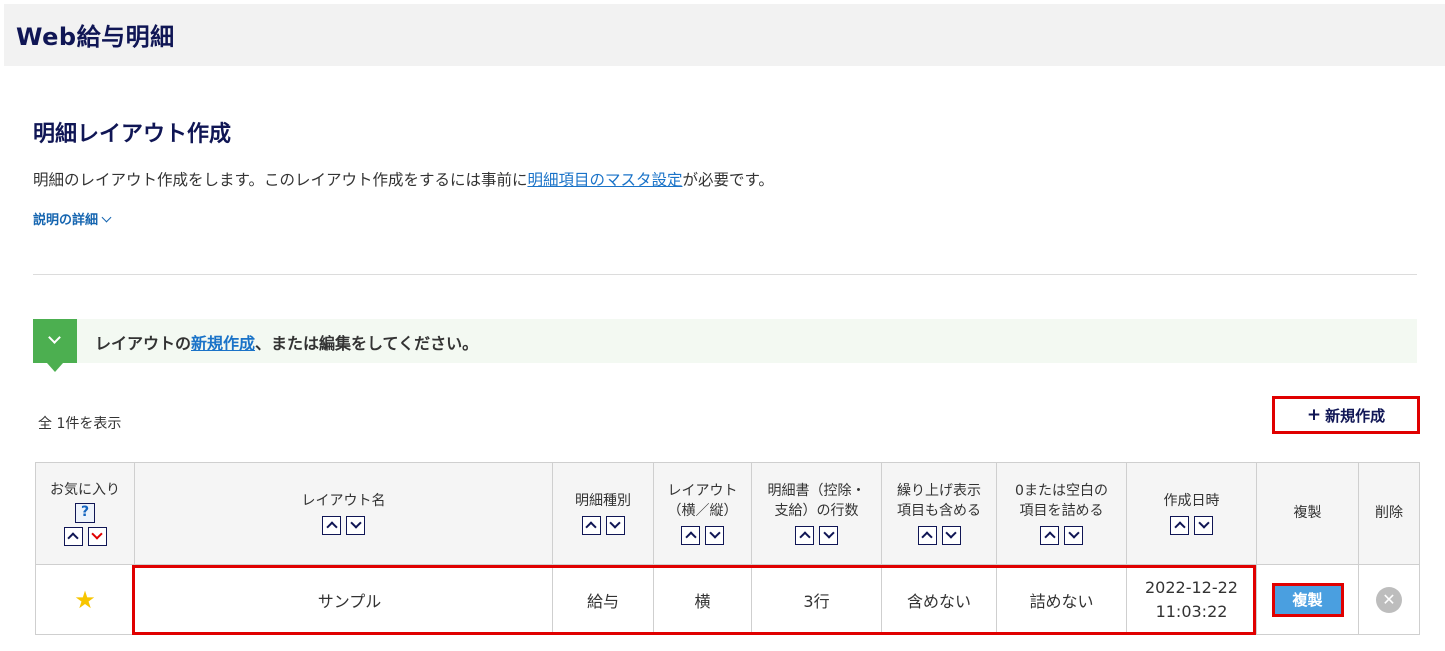  What do you see at coordinates (816, 491) in the screenshot?
I see `header-rows-line1: 明細書（控除・` at bounding box center [816, 491].